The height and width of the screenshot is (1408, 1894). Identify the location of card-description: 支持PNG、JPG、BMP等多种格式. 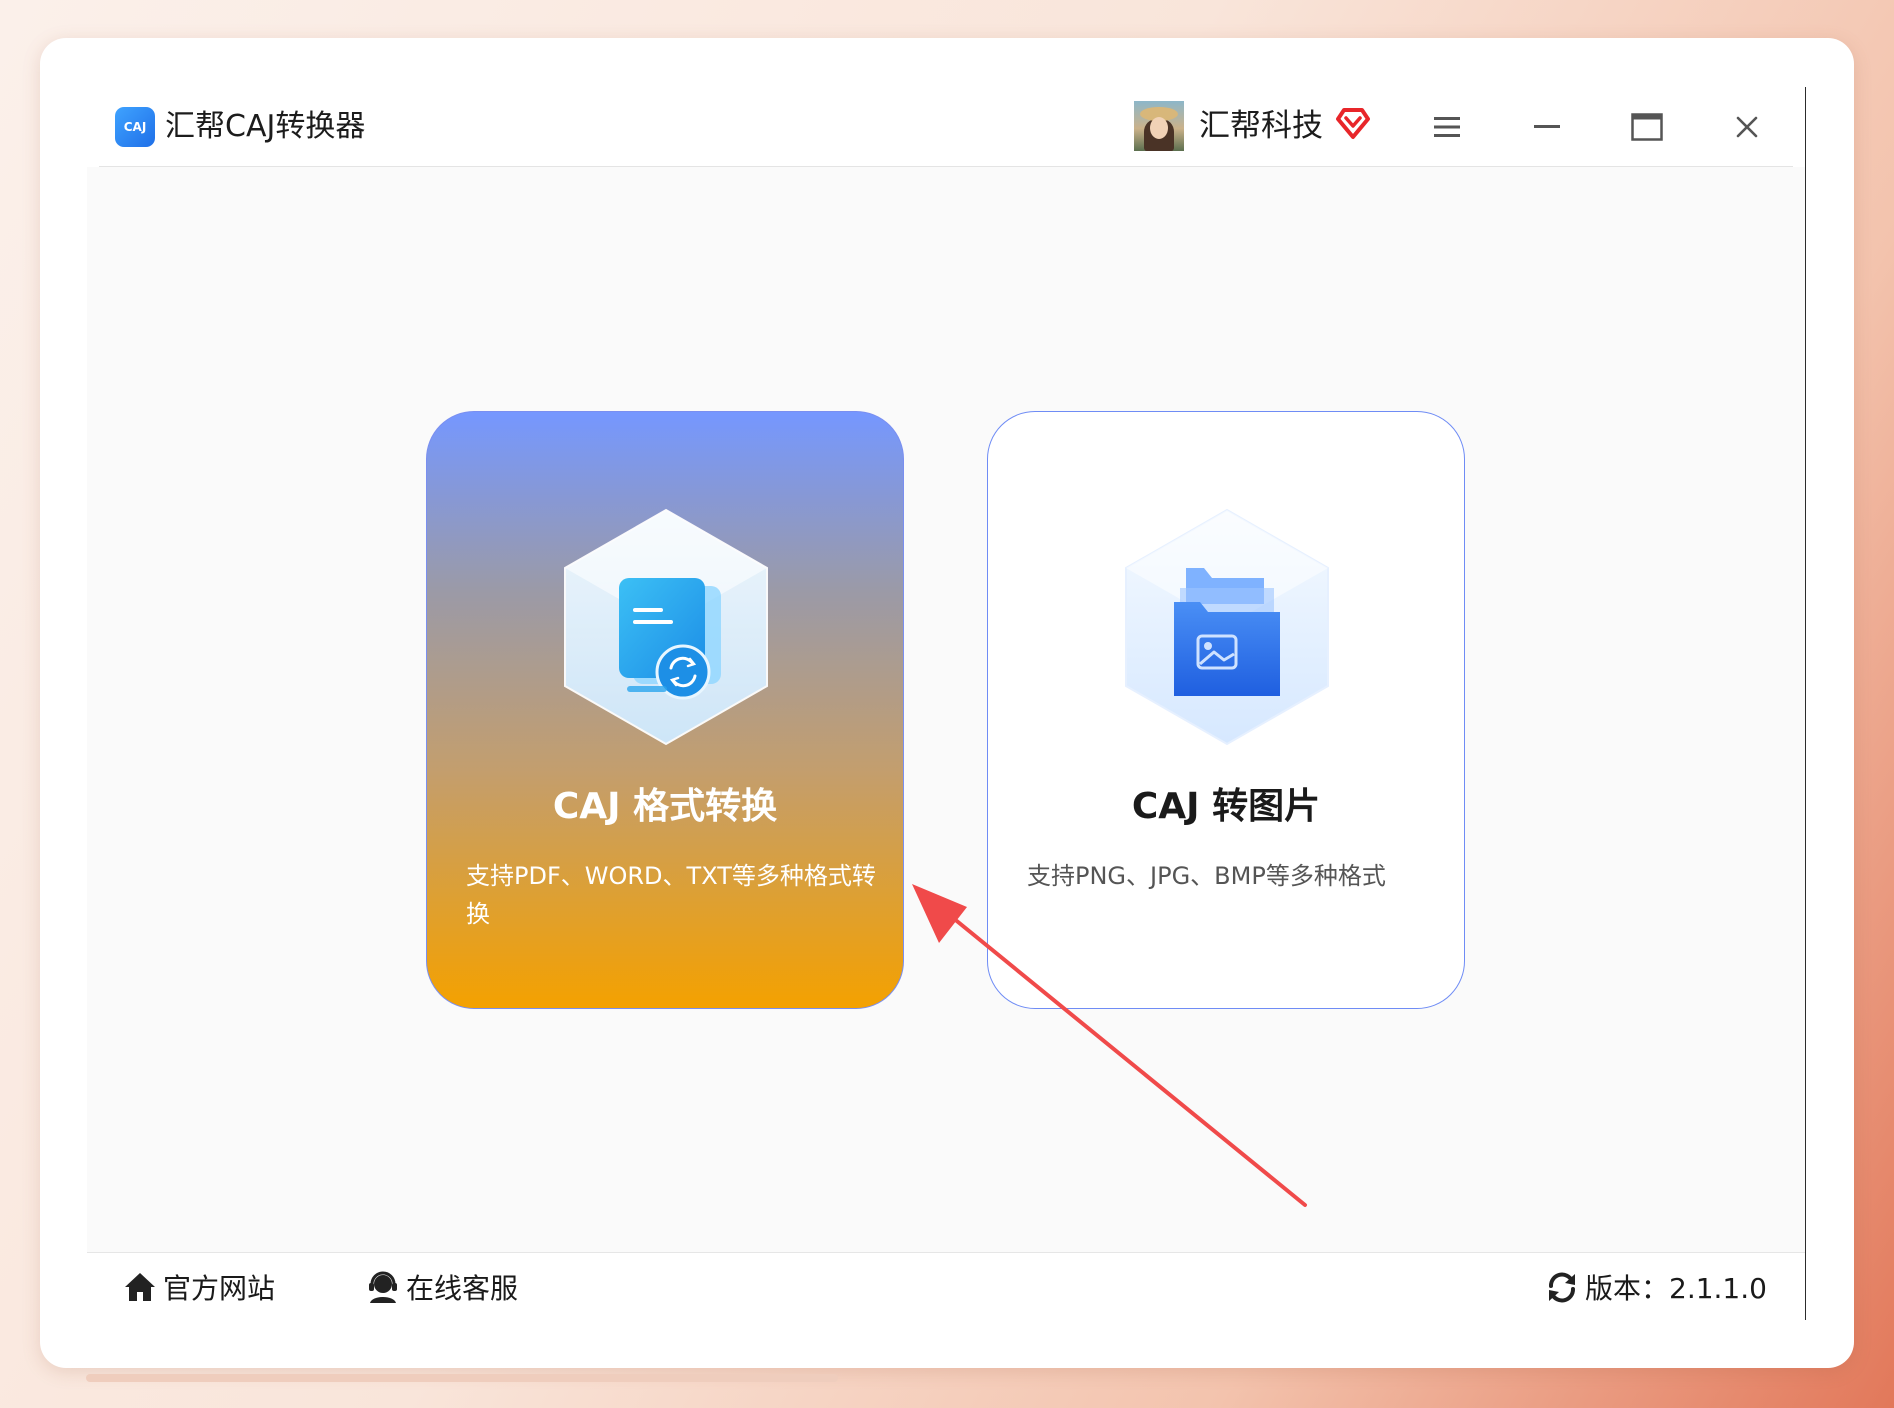
(1206, 876).